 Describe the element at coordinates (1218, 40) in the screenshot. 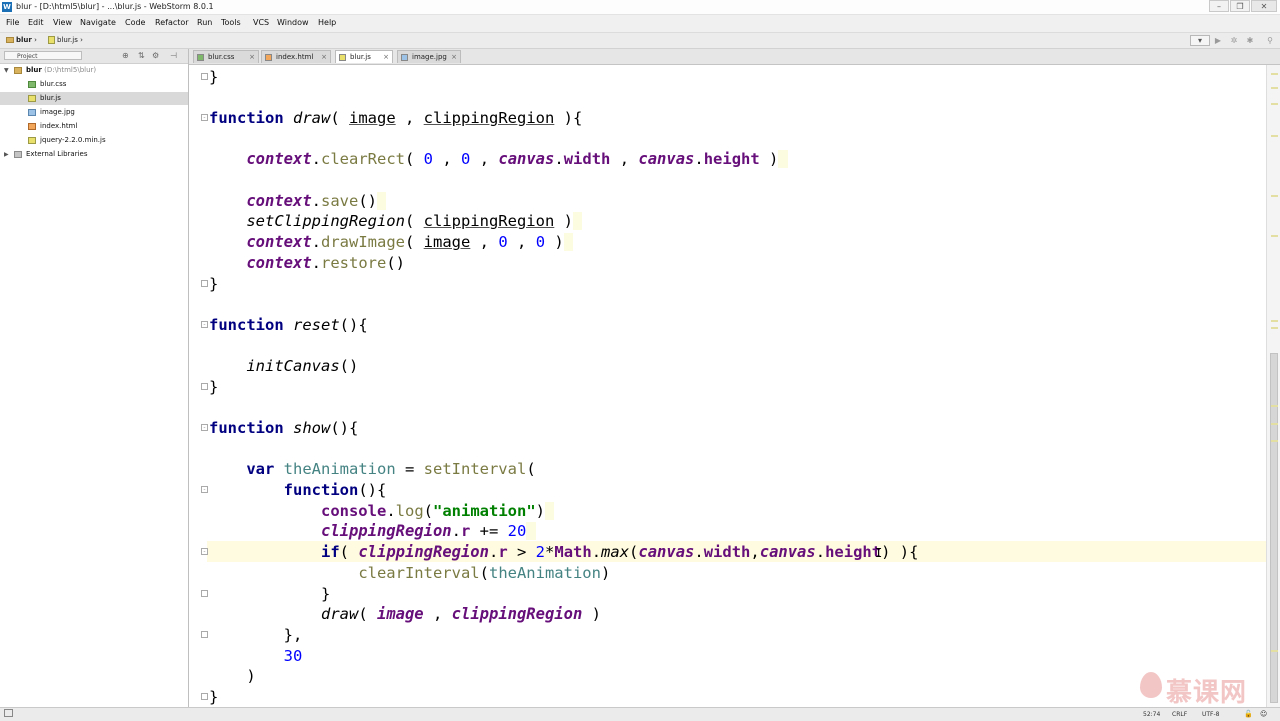

I see `run-icon: ▶` at that location.